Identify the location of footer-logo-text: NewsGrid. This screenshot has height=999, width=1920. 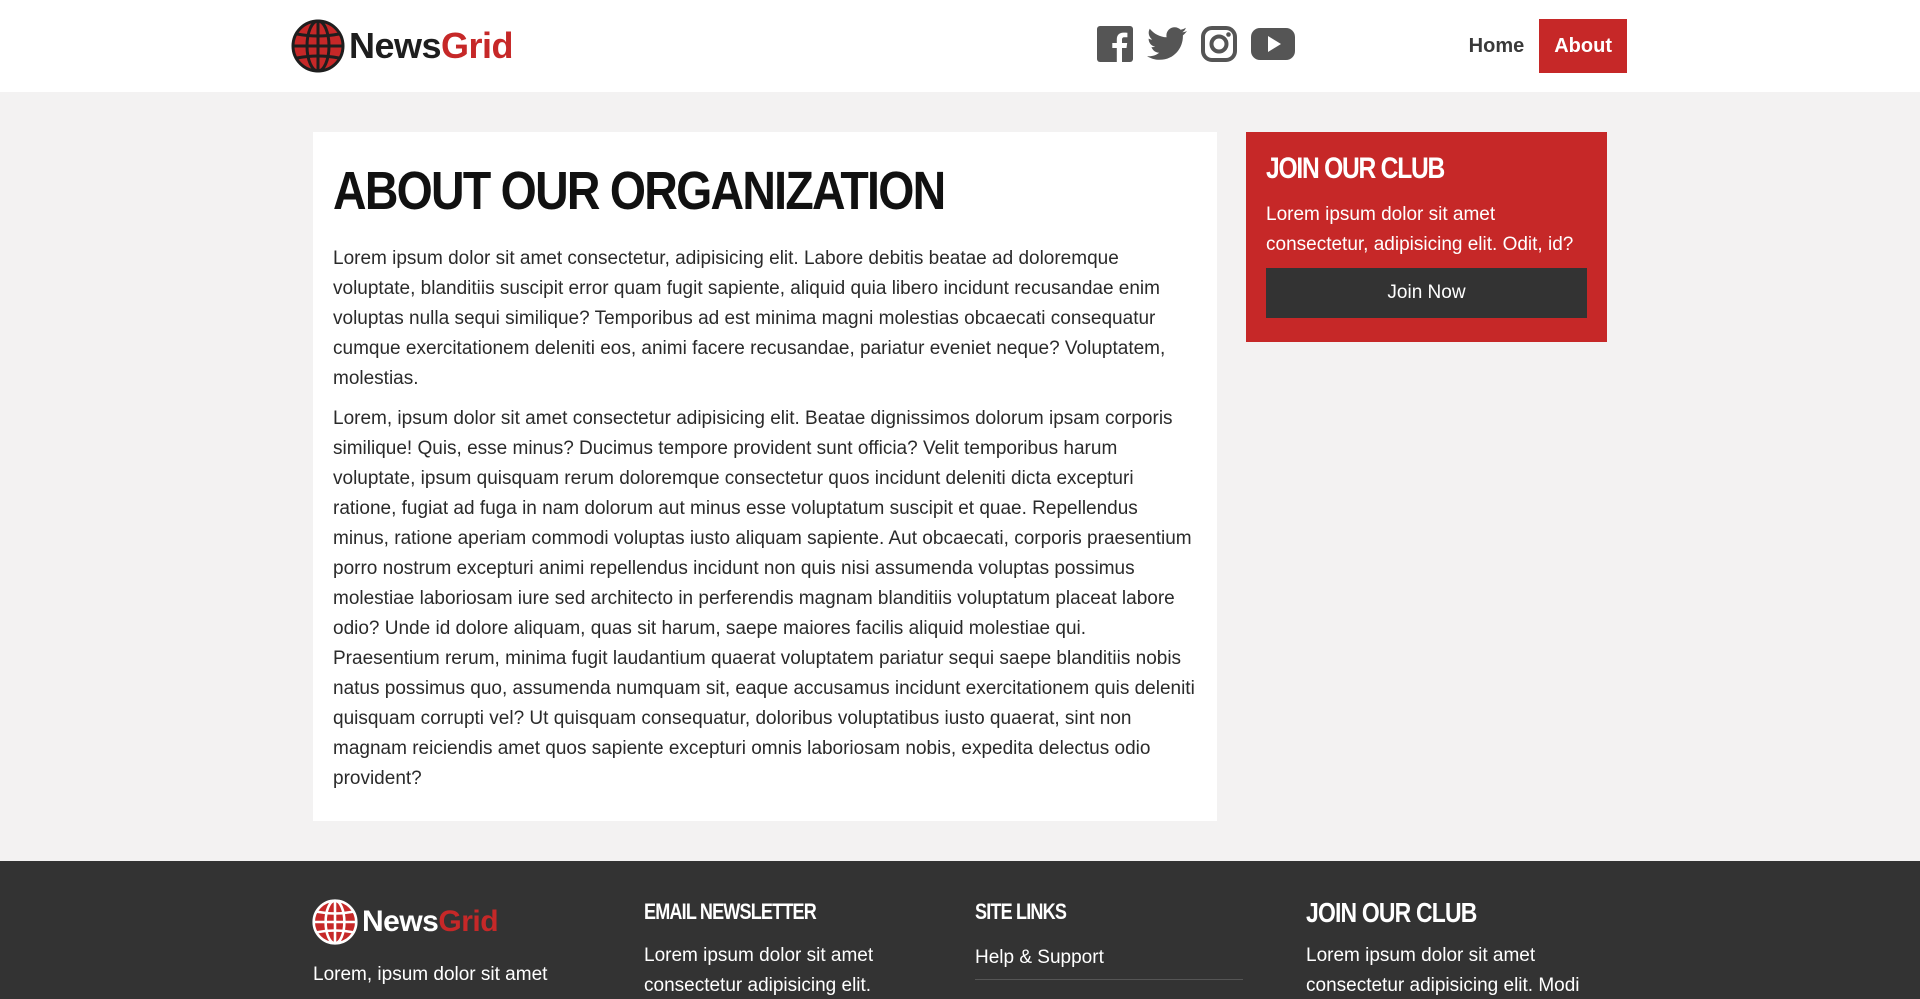
(430, 922).